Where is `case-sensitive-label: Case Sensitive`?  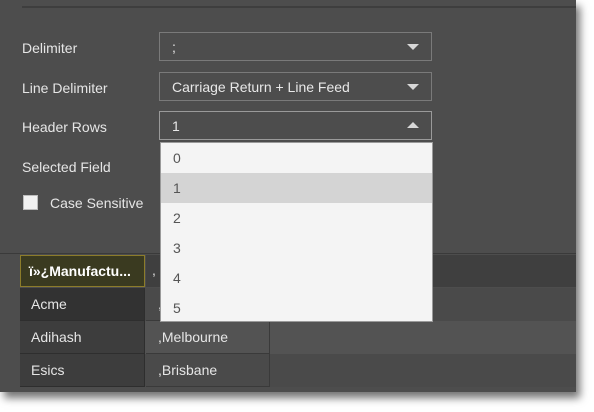 case-sensitive-label: Case Sensitive is located at coordinates (97, 203).